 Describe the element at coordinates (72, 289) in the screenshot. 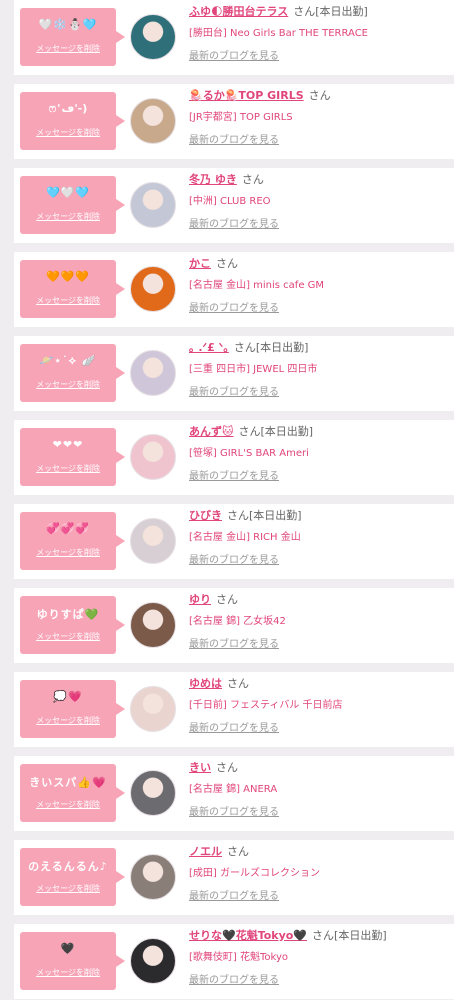

I see `message-bubble: 🧡🧡🧡 メッセージを削除` at that location.